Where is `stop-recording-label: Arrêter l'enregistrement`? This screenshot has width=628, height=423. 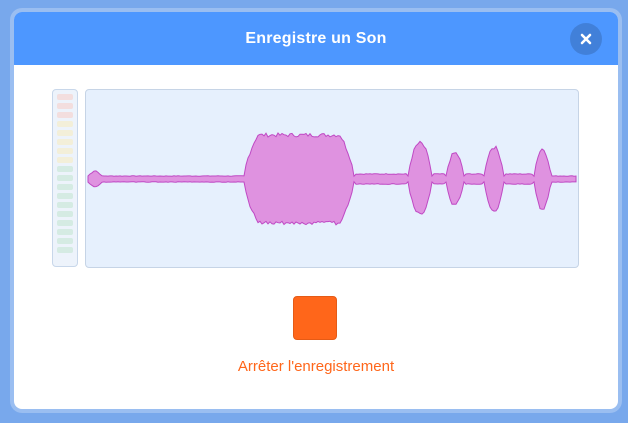 stop-recording-label: Arrêter l'enregistrement is located at coordinates (316, 366).